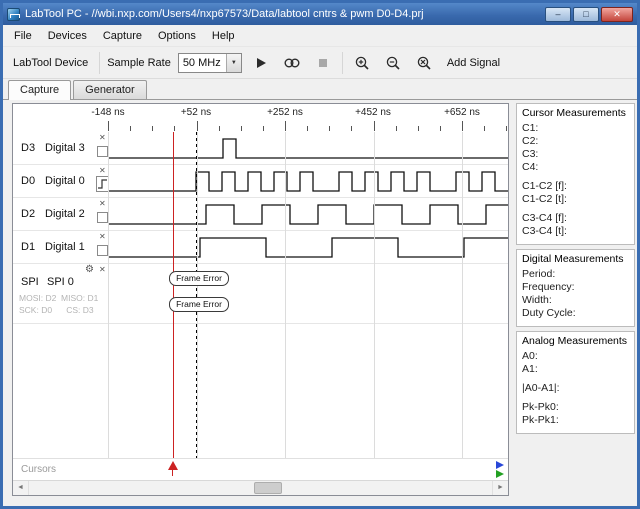  What do you see at coordinates (530, 128) in the screenshot?
I see `measurement-label: C1:` at bounding box center [530, 128].